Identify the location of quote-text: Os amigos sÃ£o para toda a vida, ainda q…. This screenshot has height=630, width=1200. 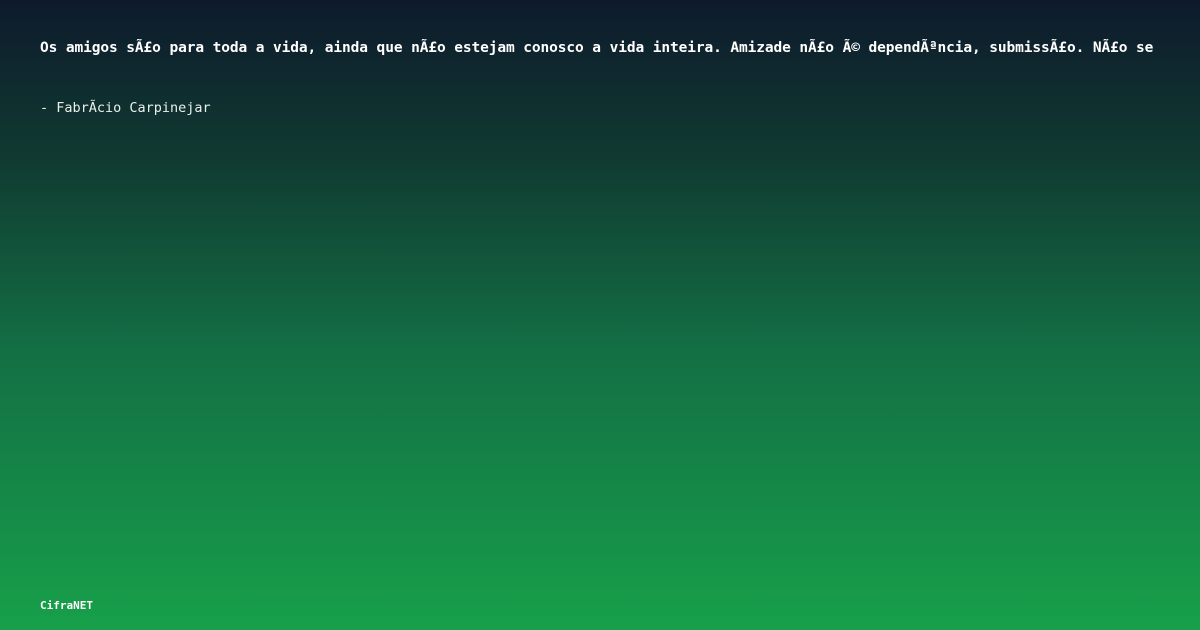
(597, 48).